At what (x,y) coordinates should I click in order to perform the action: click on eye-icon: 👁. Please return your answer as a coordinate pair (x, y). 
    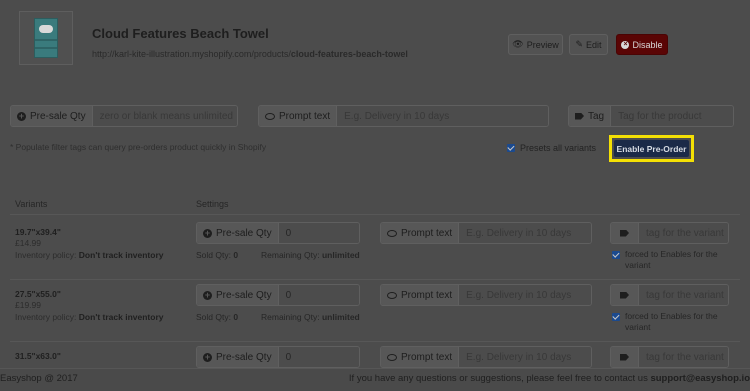
    Looking at the image, I should click on (518, 44).